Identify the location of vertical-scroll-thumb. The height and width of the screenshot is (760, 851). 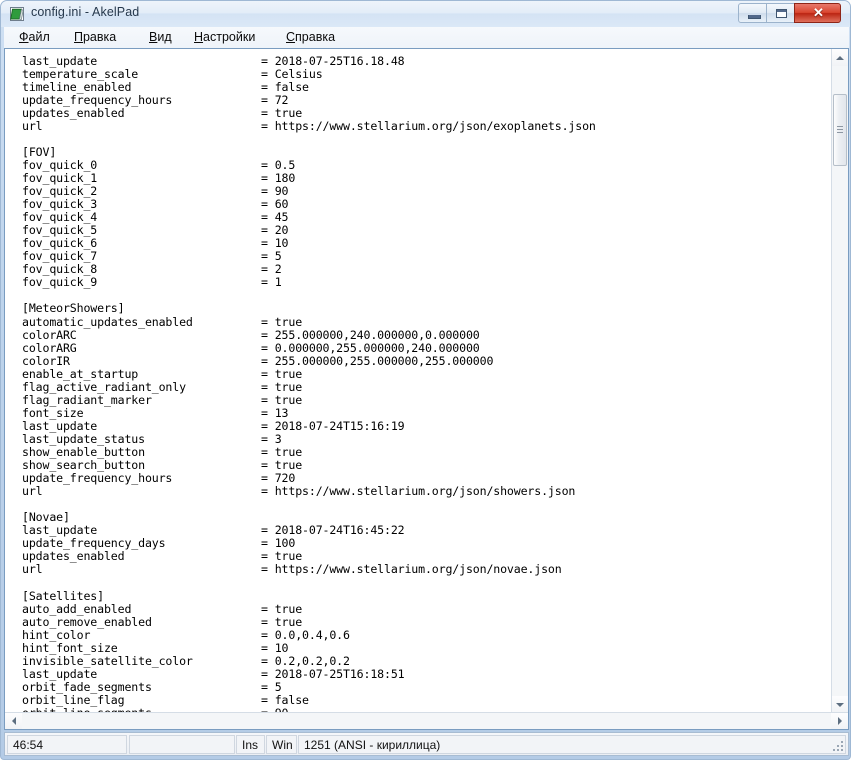
(840, 130).